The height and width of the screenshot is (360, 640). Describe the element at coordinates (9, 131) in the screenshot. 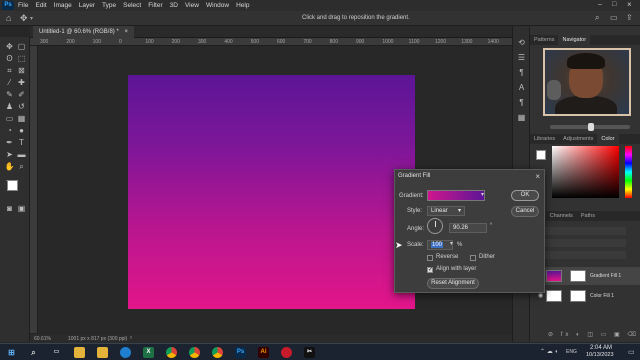

I see `blur-icon: ◔` at that location.